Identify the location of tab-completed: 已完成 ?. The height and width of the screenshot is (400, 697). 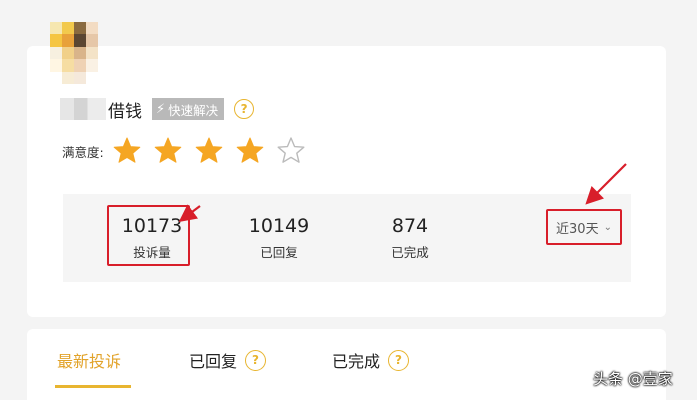
(371, 360).